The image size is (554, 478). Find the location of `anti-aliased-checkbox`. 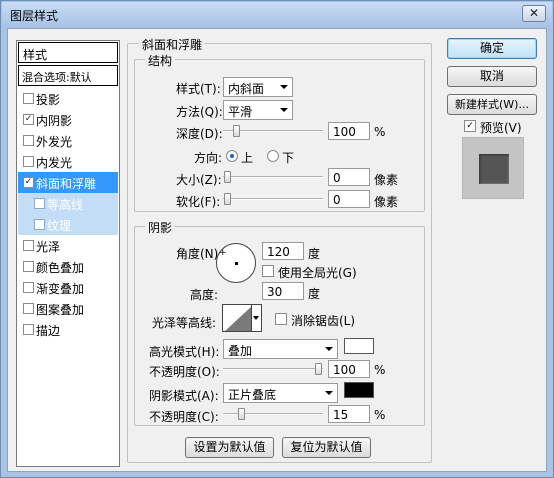

anti-aliased-checkbox is located at coordinates (281, 319).